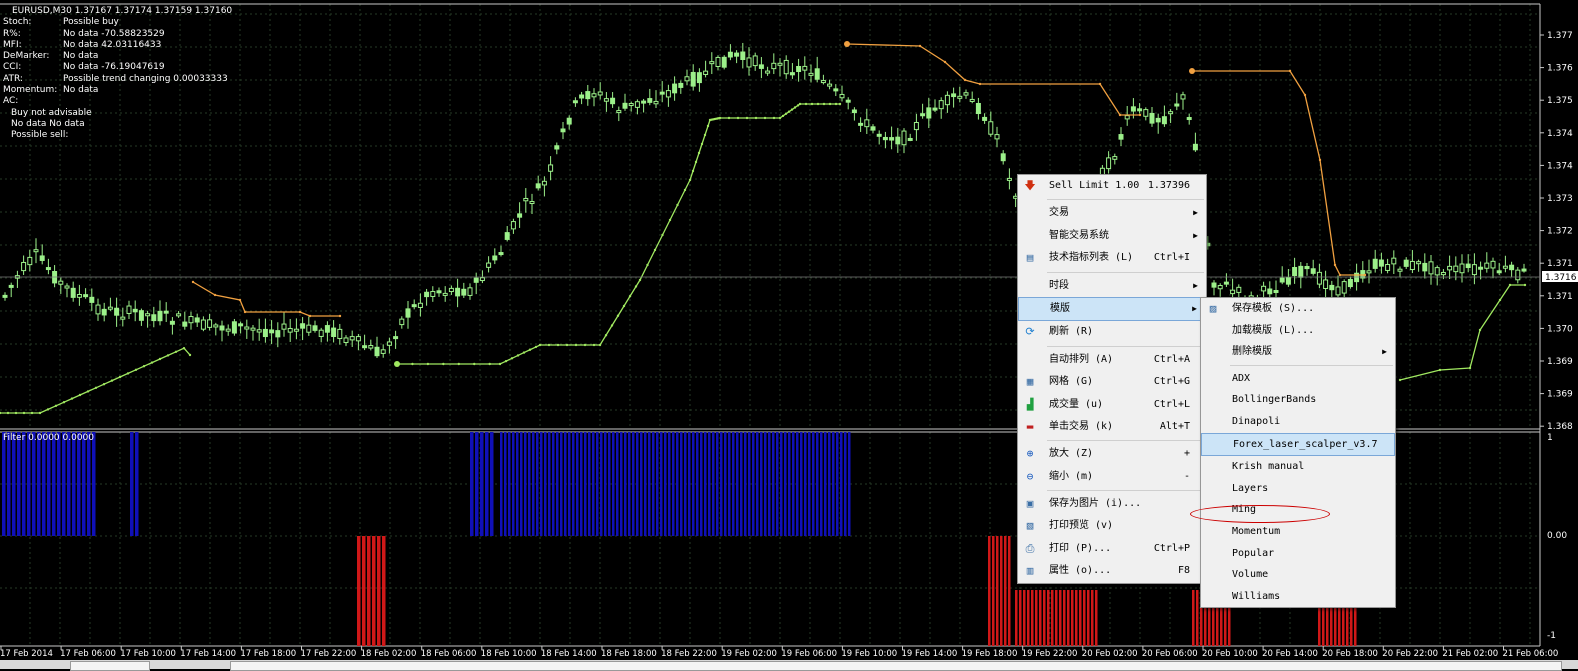 Image resolution: width=1578 pixels, height=671 pixels. Describe the element at coordinates (1030, 382) in the screenshot. I see `grid-icon: ▦` at that location.